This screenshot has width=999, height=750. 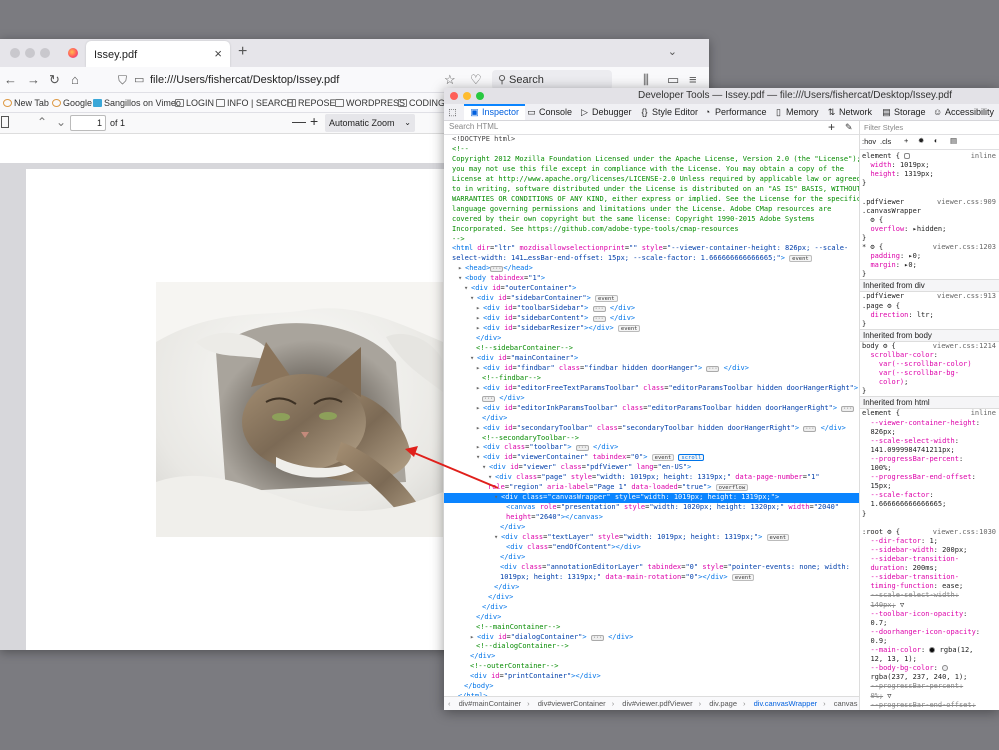 I want to click on html-node-line: ▸ <head> ··· </head>, so click(x=651, y=269).